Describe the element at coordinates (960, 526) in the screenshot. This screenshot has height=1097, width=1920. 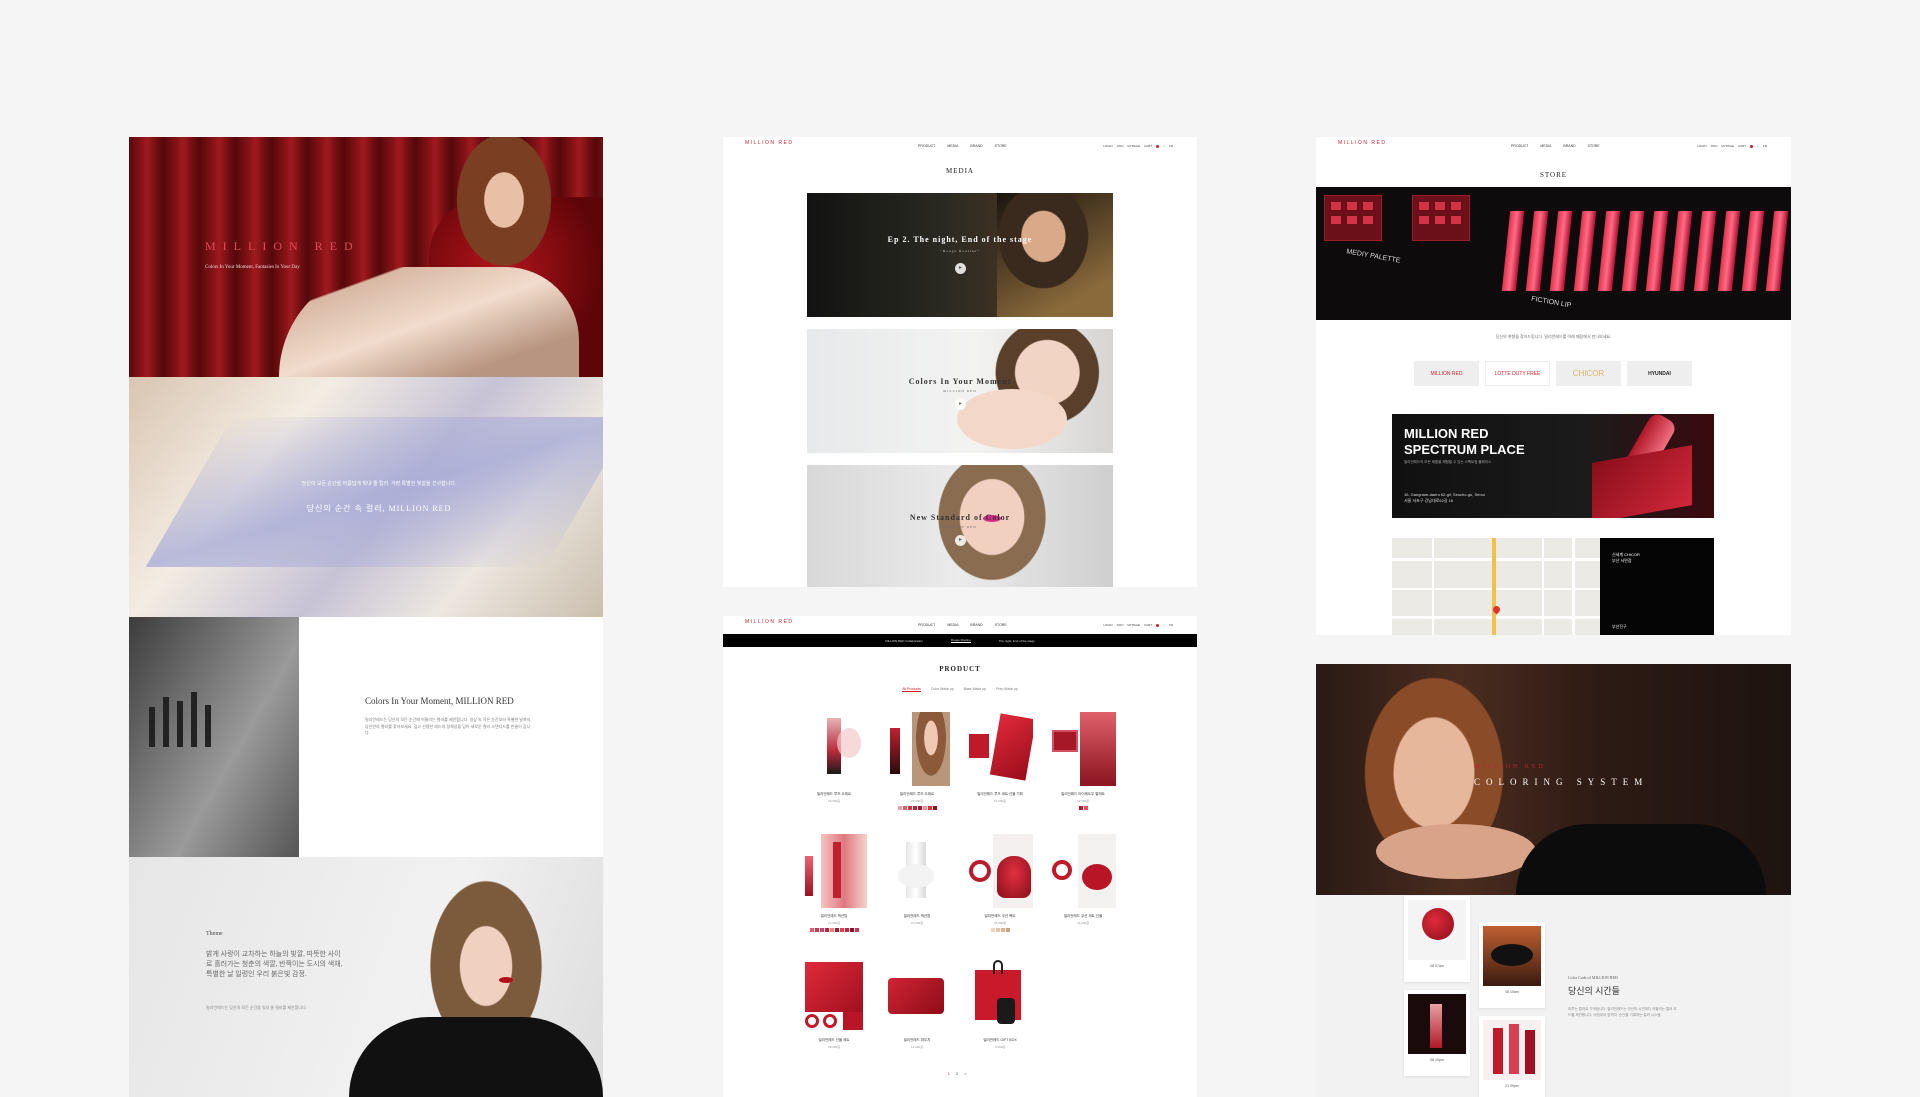
I see `video-card: New Standard of Color MILLION RED ▸` at that location.